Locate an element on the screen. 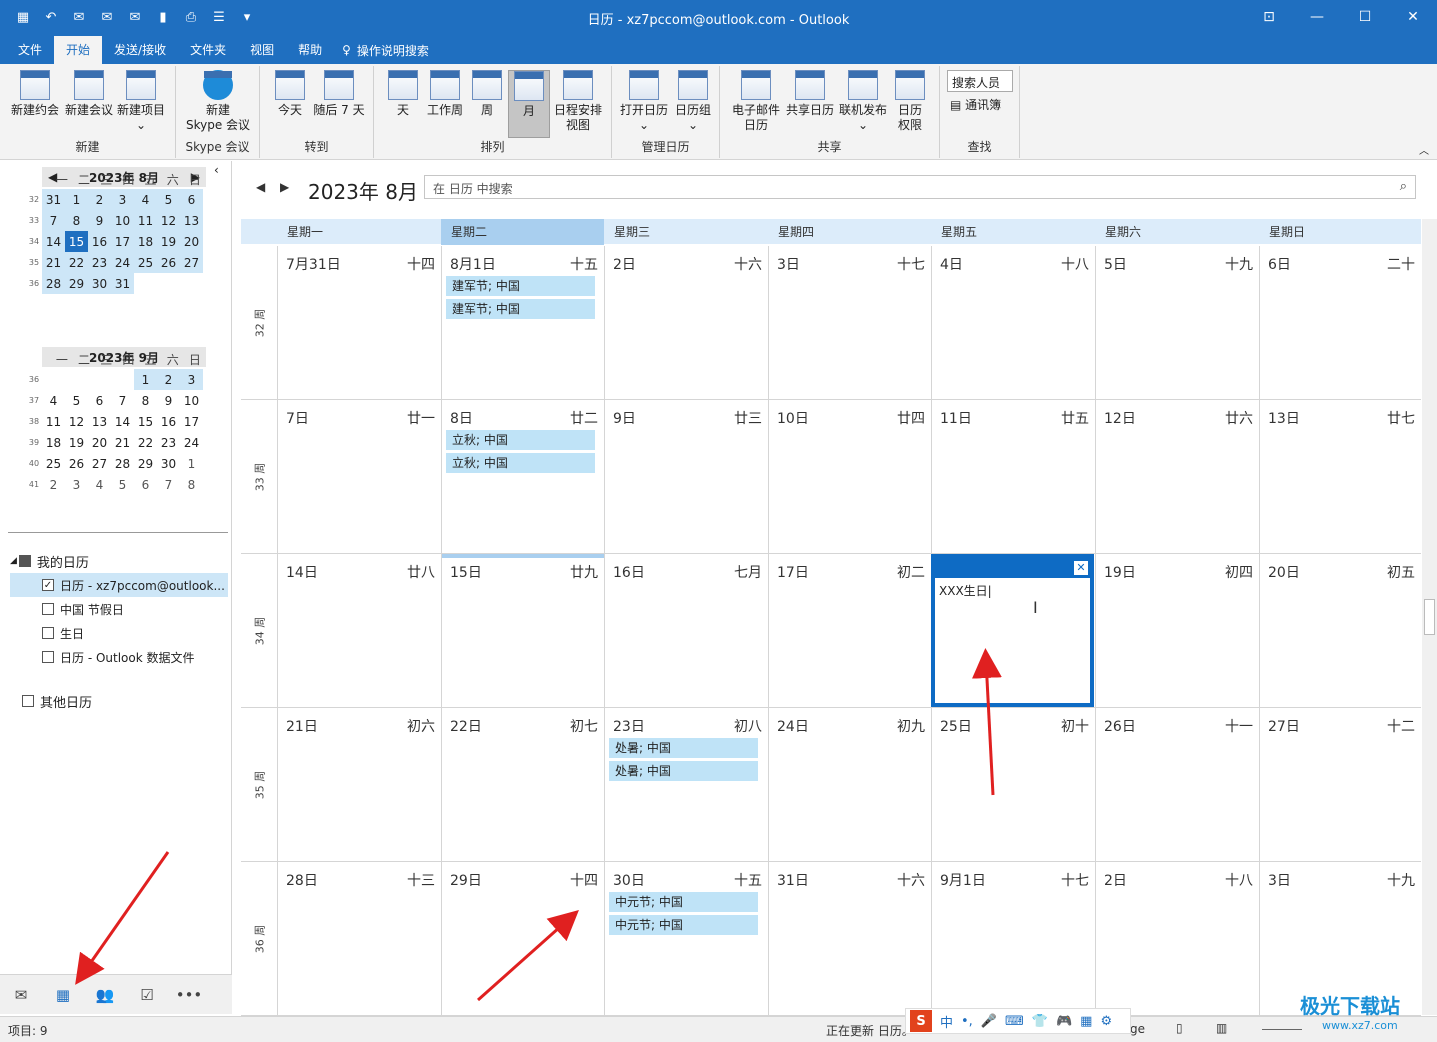 This screenshot has width=1437, height=1042. day-cell: 8月1日 十五 建军节; 中国 建军节; 中国 is located at coordinates (522, 322).